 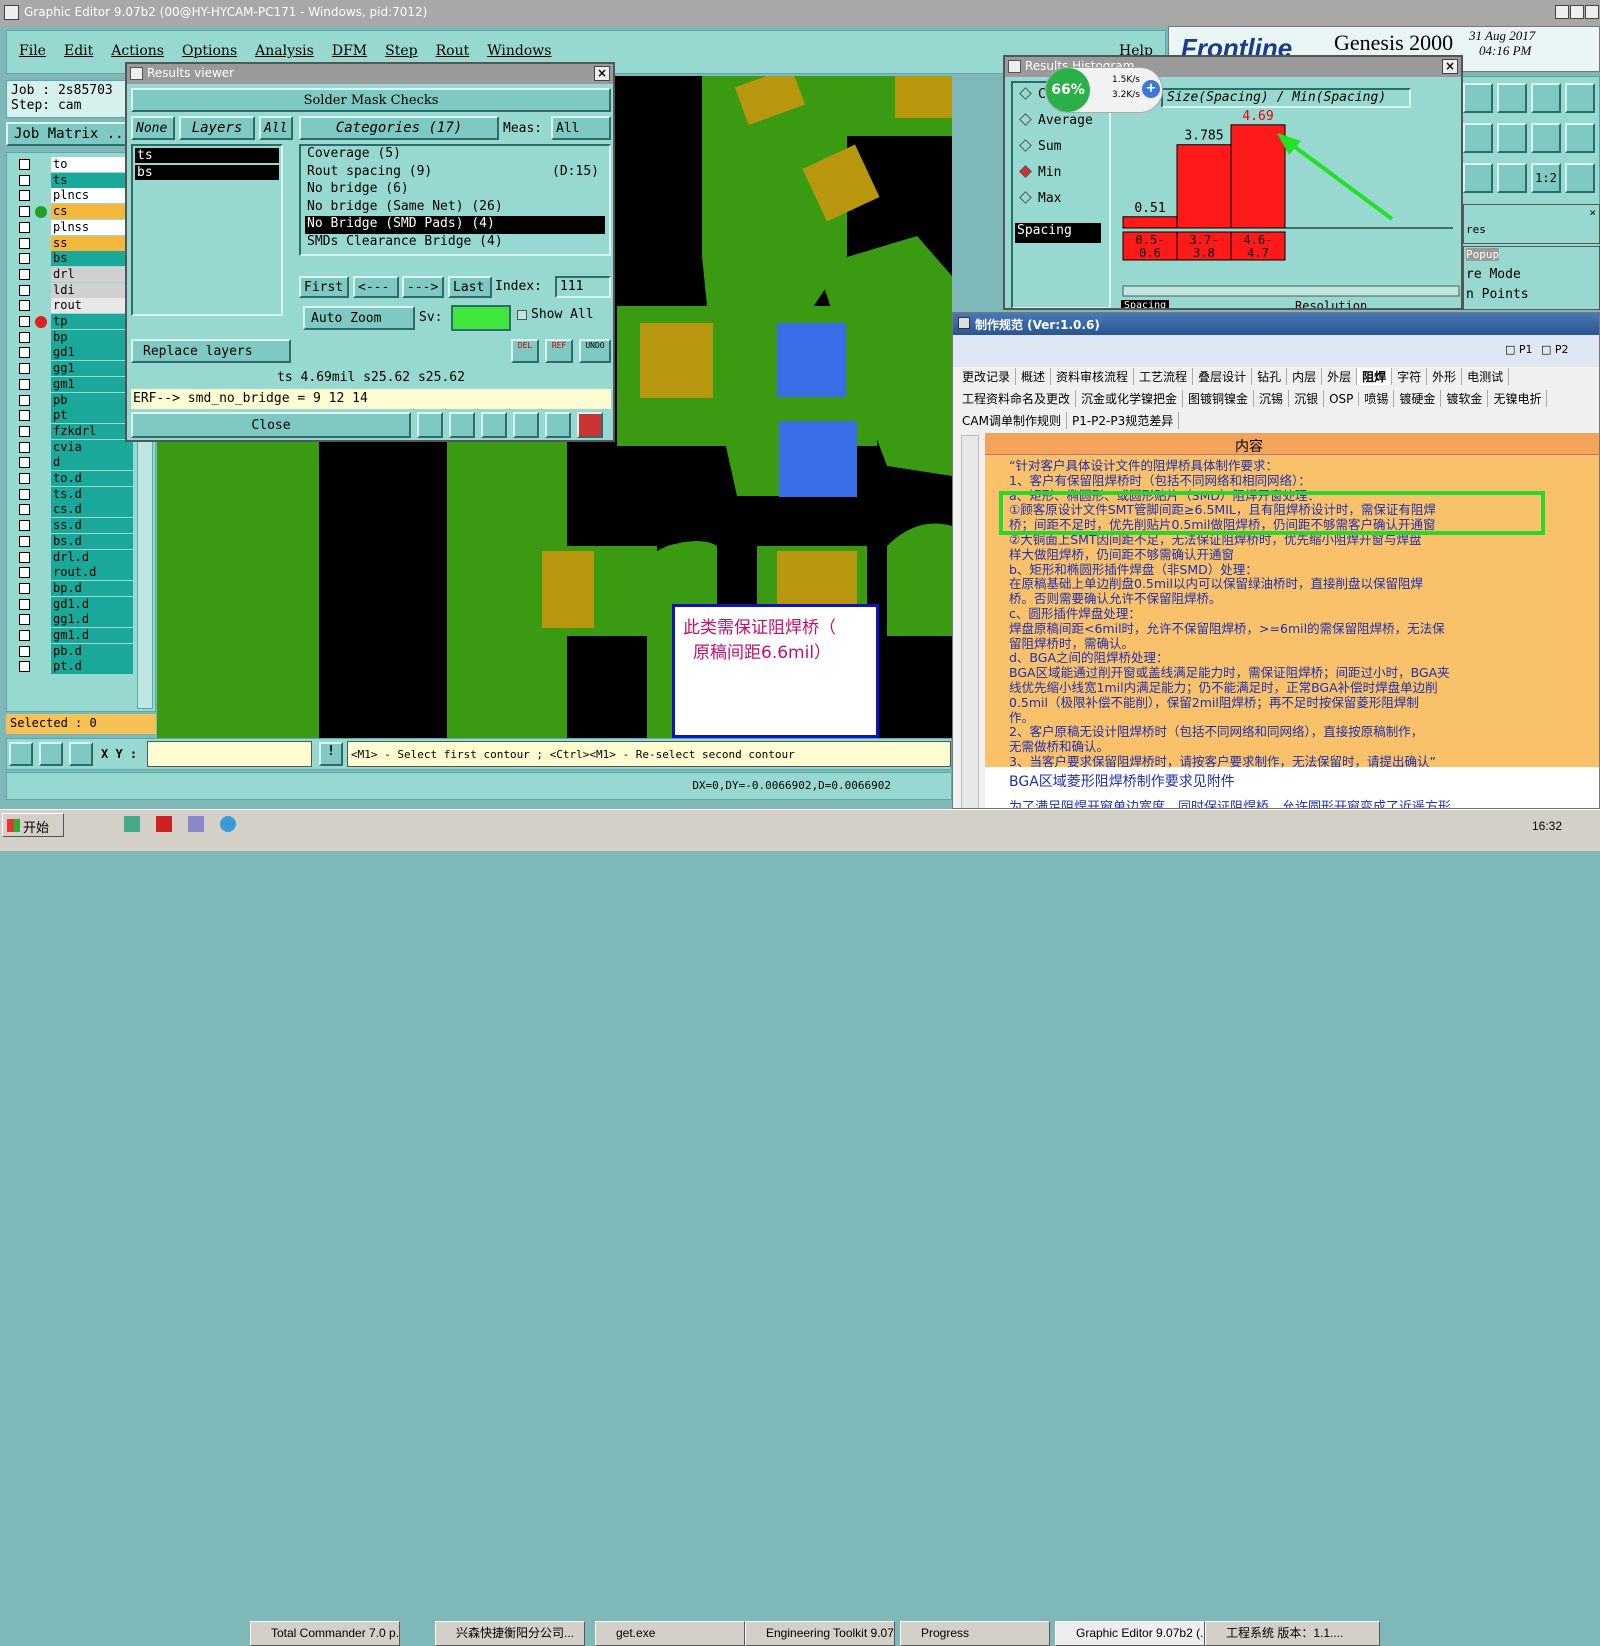 I want to click on ie-icon, so click(x=228, y=824).